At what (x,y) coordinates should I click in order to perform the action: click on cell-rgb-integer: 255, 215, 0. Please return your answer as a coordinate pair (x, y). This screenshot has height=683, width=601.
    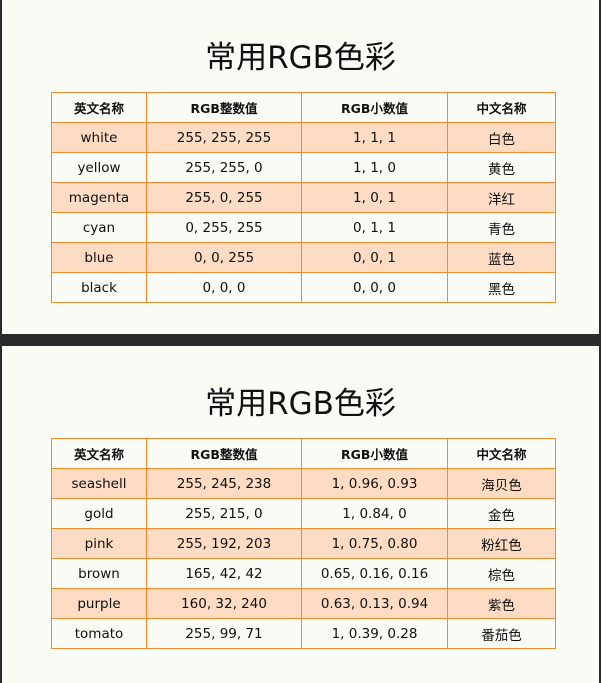
    Looking at the image, I should click on (224, 513).